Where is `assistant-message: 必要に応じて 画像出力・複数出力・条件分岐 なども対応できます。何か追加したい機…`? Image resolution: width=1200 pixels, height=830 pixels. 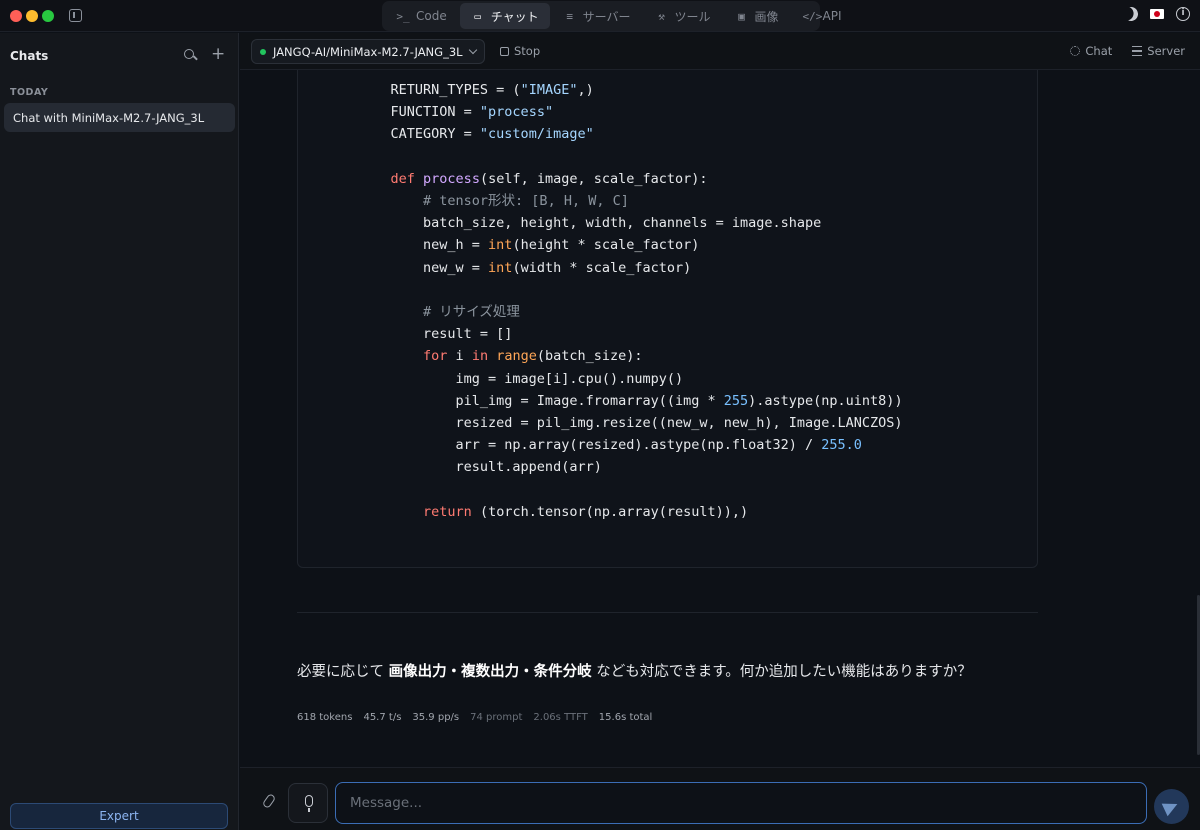 assistant-message: 必要に応じて 画像出力・複数出力・条件分岐 なども対応できます。何か追加したい機… is located at coordinates (634, 670).